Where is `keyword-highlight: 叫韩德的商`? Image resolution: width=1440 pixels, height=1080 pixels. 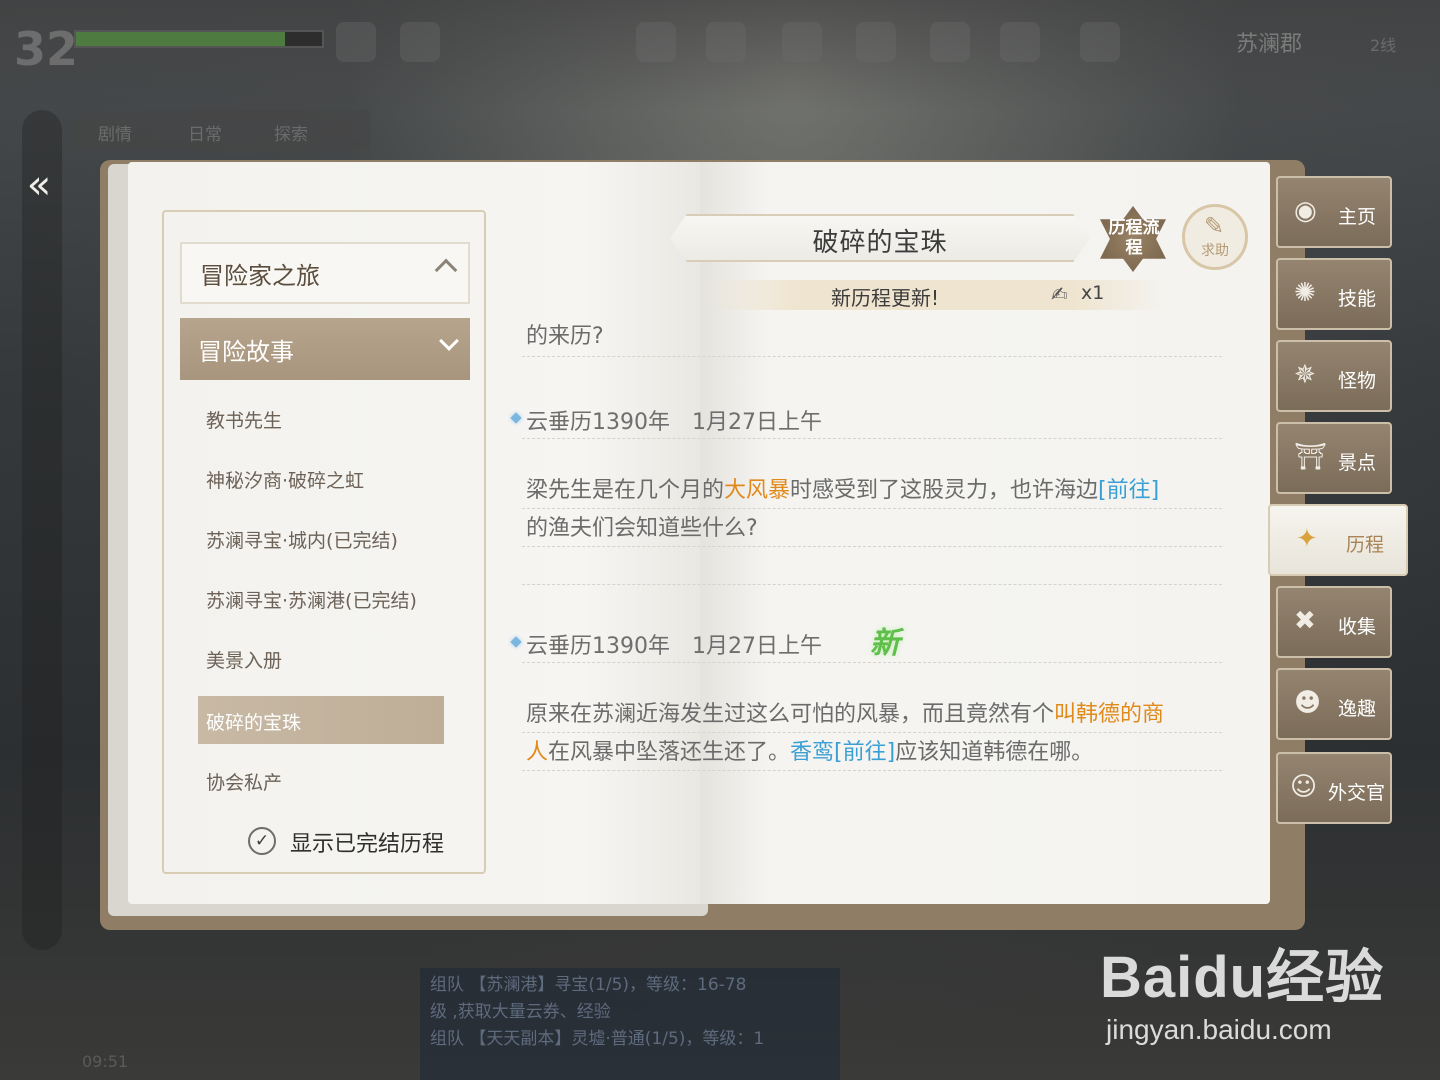 keyword-highlight: 叫韩德的商 is located at coordinates (1109, 714).